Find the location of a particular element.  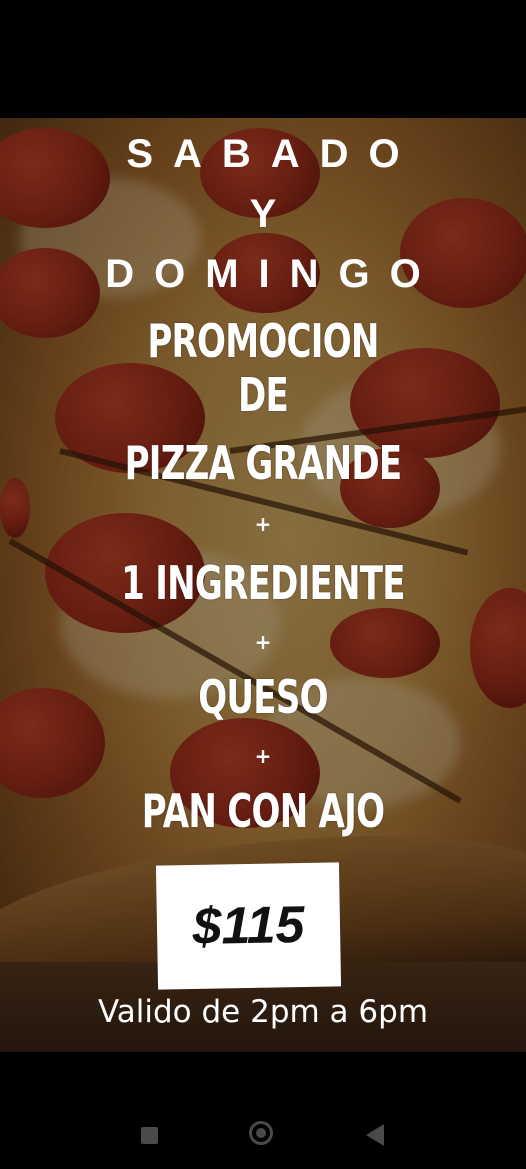

plus-sign-2: + is located at coordinates (263, 642).